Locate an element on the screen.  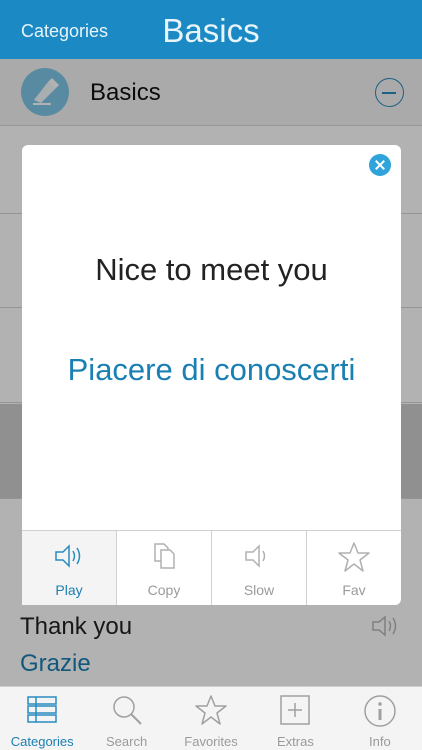
tab-bar: Categories Search Favorites Extras Info is located at coordinates (211, 718).